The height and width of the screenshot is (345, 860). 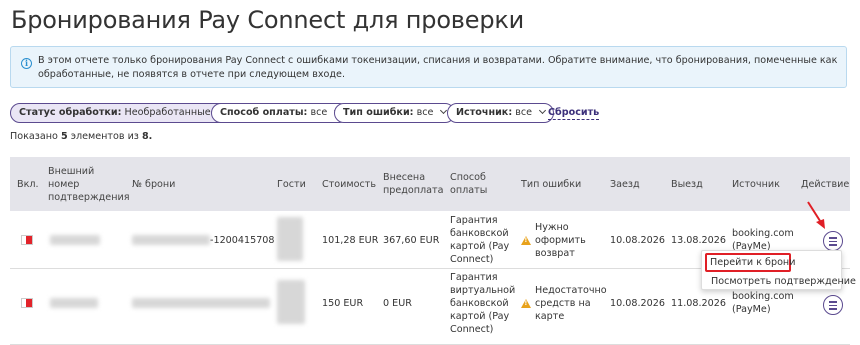 What do you see at coordinates (551, 184) in the screenshot?
I see `col-error-type: Тип ошибки` at bounding box center [551, 184].